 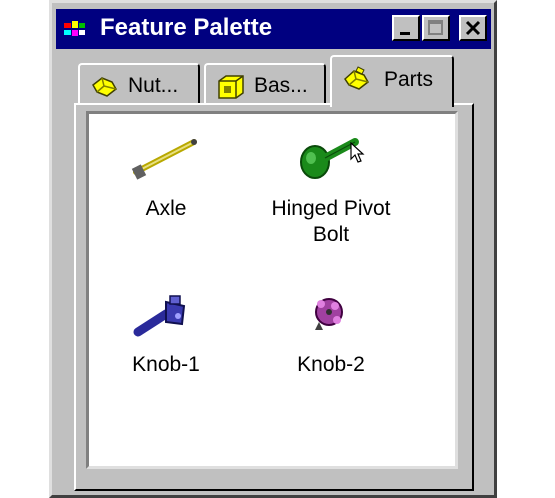 I want to click on list-item-knob-1: Knob-1, so click(x=166, y=331).